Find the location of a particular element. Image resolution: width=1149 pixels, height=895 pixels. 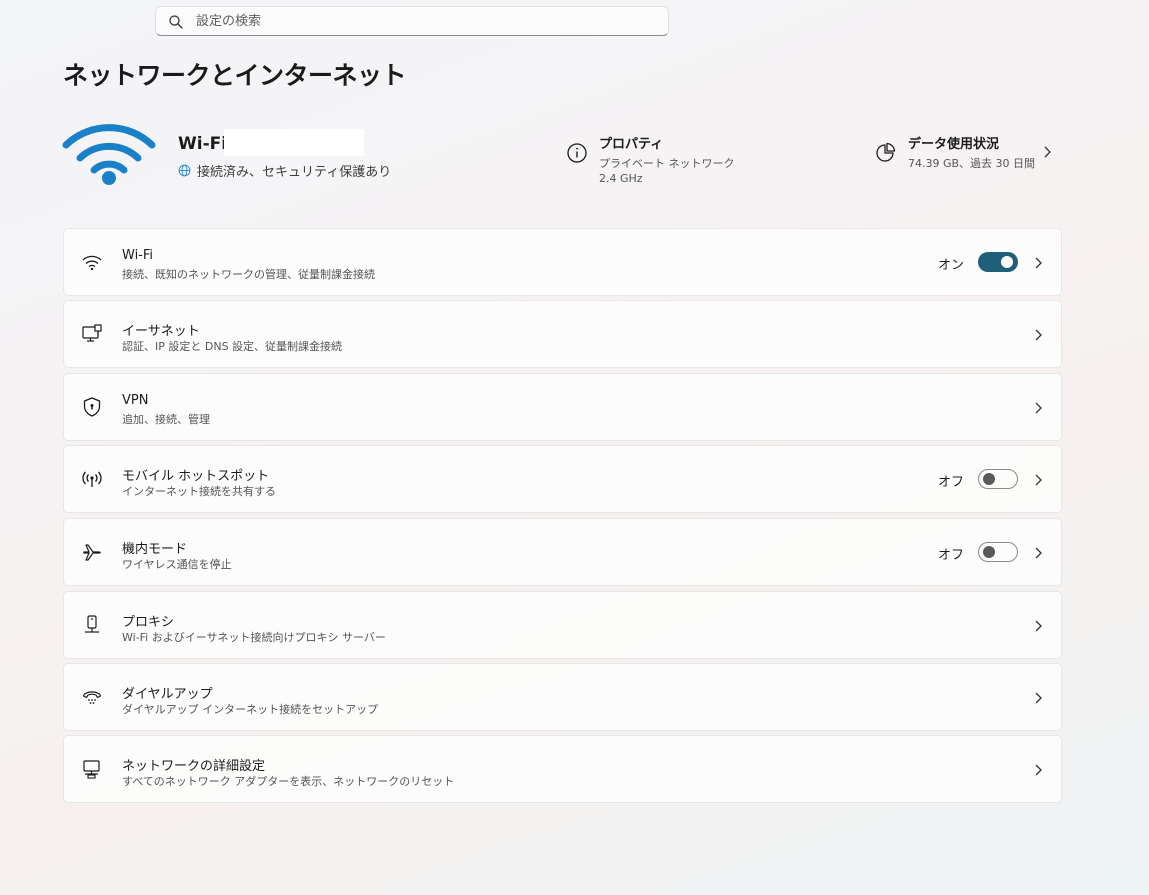

setting-subtitle: すべてのネットワーク アダプターを表示、ネットワークのリセット is located at coordinates (288, 781).